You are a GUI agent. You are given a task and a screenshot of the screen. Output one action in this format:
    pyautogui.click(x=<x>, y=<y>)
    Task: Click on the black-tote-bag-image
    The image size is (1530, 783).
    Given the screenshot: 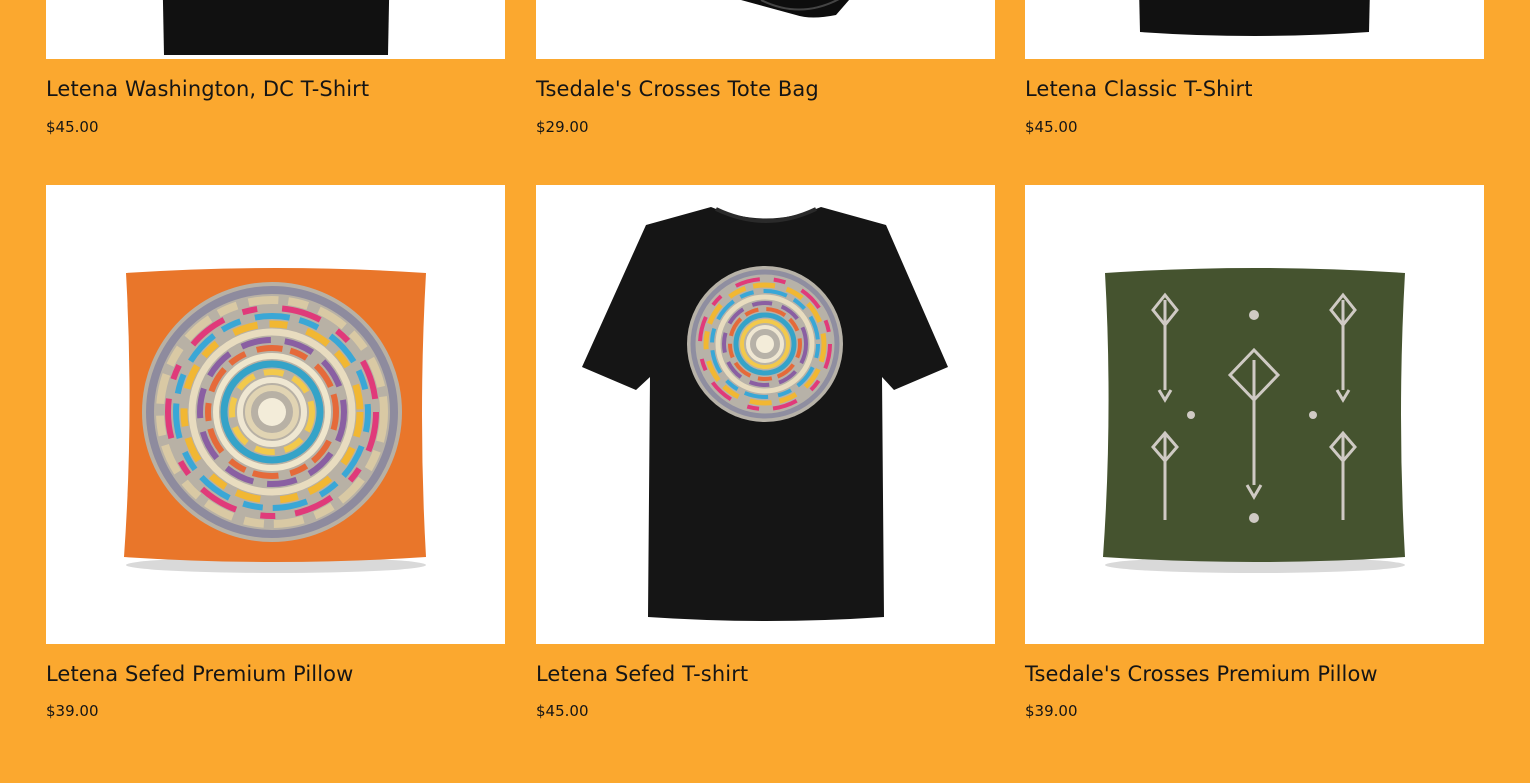 What is the action you would take?
    pyautogui.click(x=765, y=29)
    